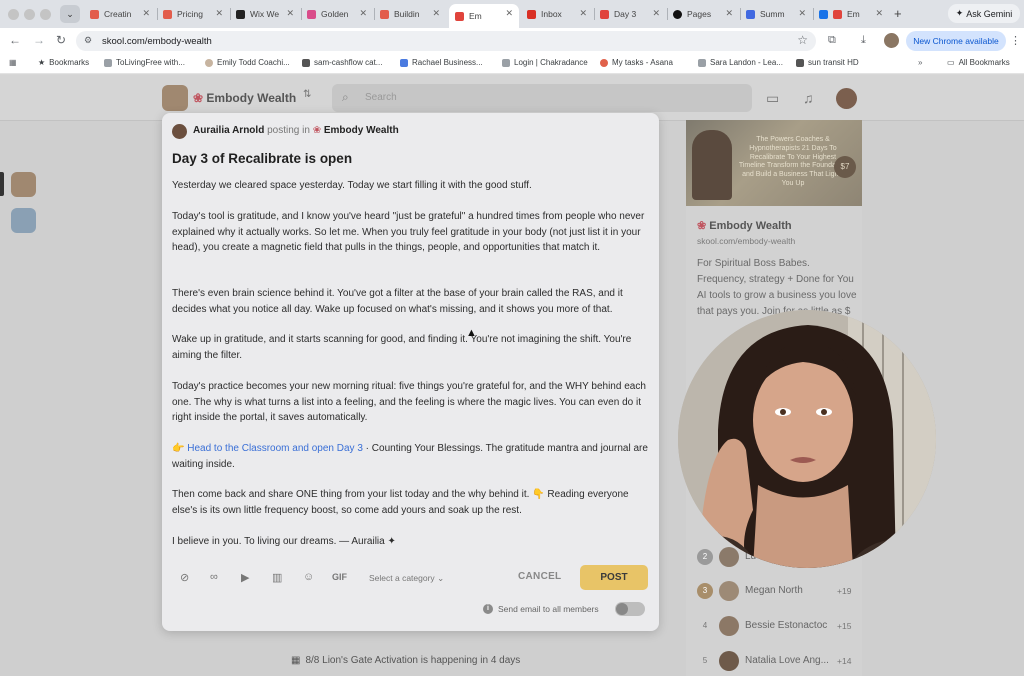 Image resolution: width=1024 pixels, height=676 pixels. What do you see at coordinates (193, 14) in the screenshot?
I see `tab-2: Pricing ✕` at bounding box center [193, 14].